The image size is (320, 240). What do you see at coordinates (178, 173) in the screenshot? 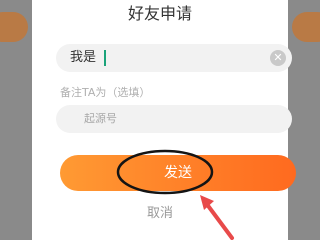
I see `send-button: 发送` at bounding box center [178, 173].